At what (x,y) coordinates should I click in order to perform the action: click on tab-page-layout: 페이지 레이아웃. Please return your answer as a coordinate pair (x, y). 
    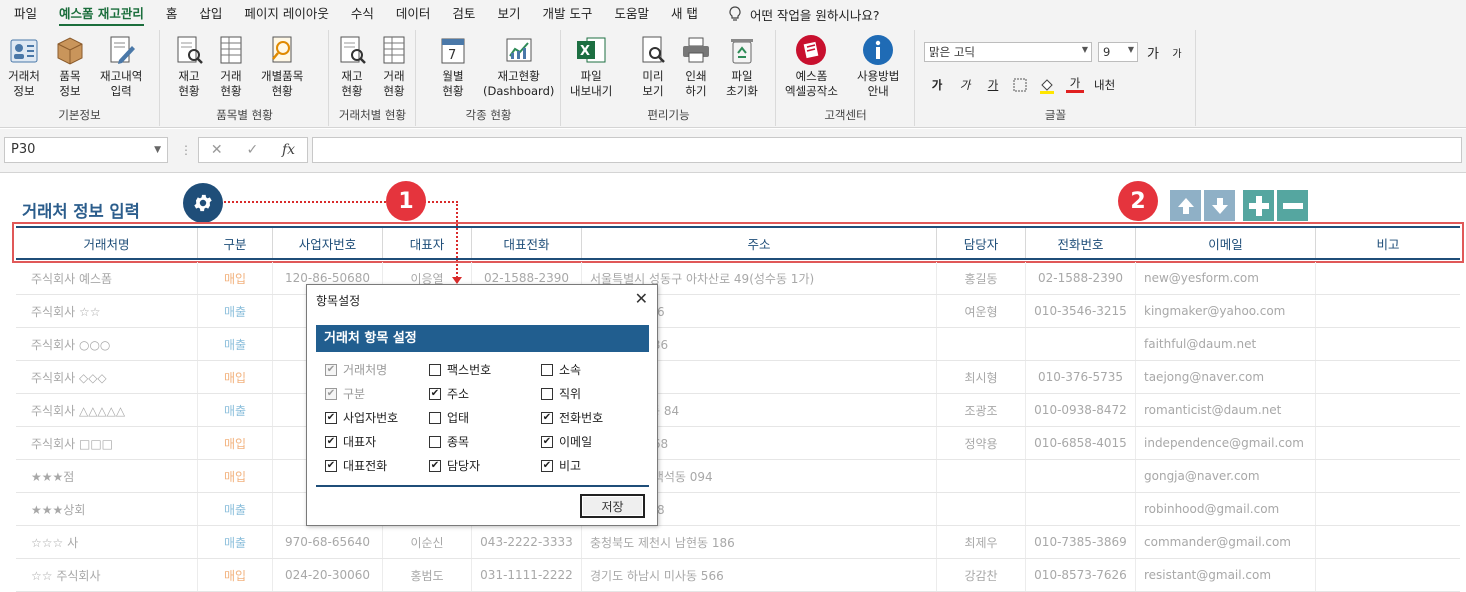
    Looking at the image, I should click on (286, 14).